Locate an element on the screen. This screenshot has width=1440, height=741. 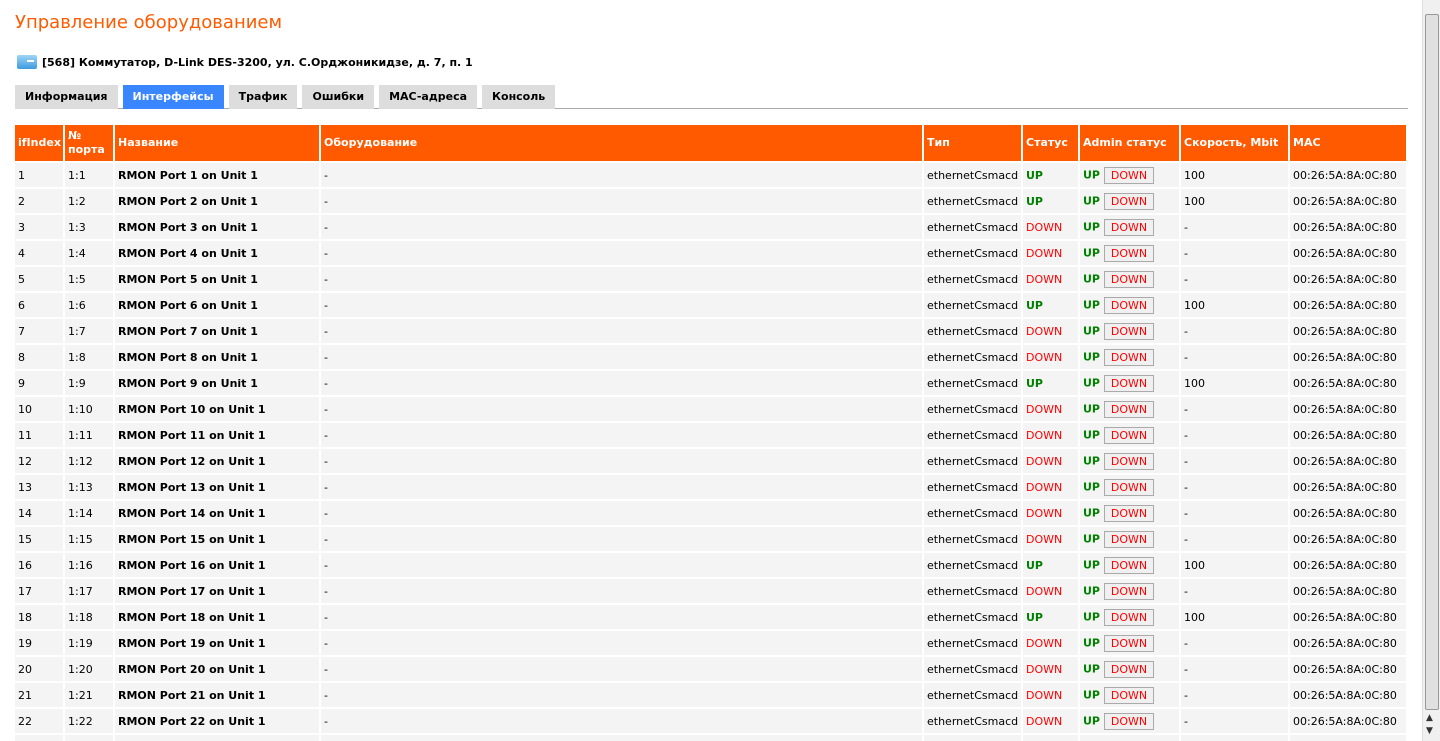
tab-0: Информация is located at coordinates (66, 97).